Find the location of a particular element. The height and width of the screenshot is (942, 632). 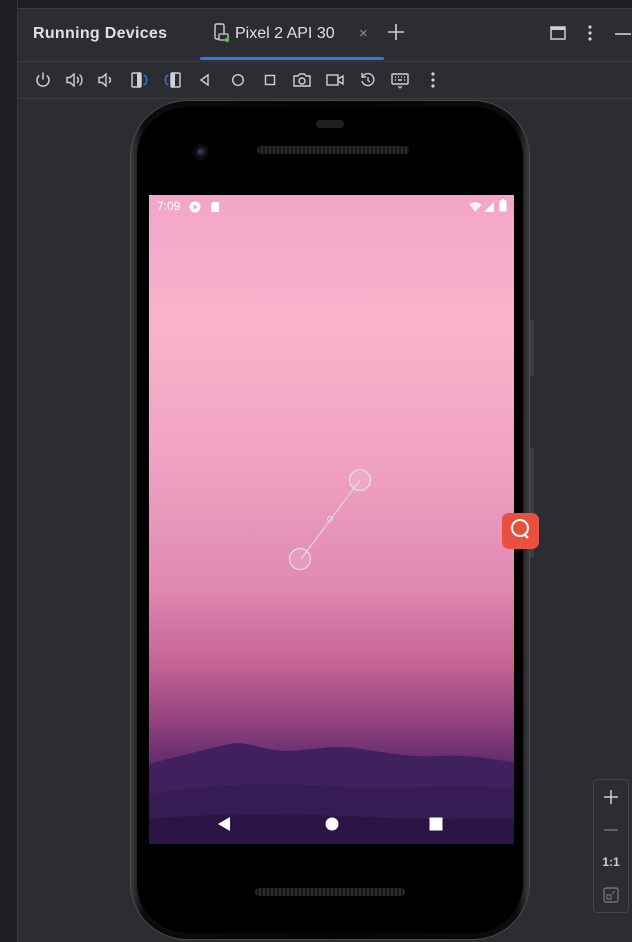

reset-icon is located at coordinates (368, 80).